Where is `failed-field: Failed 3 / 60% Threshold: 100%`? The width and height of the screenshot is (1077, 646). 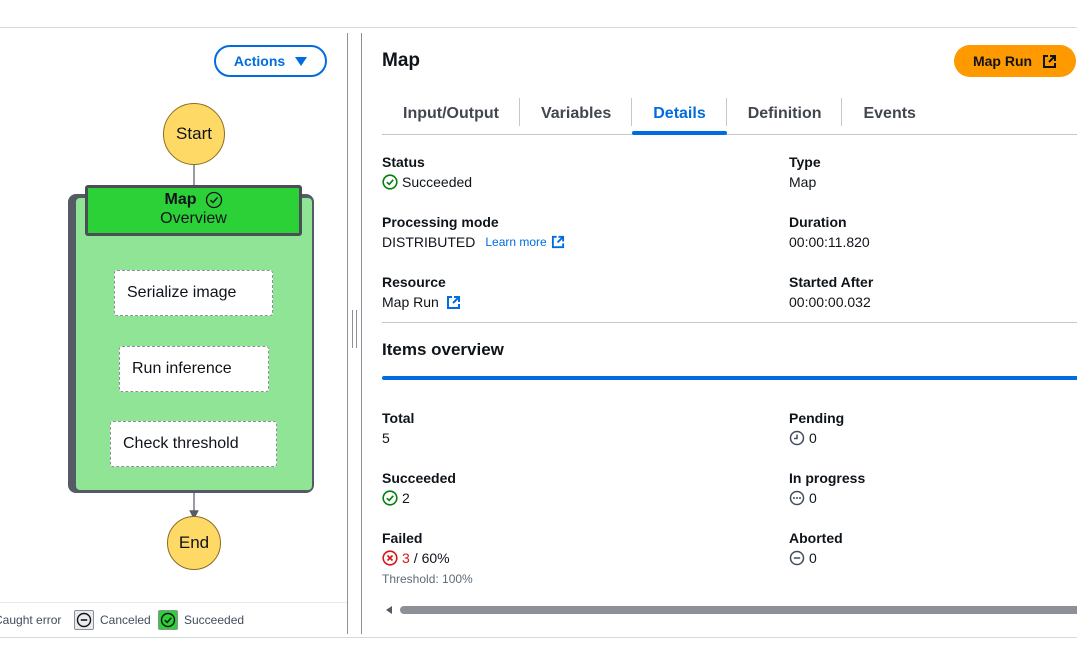
failed-field: Failed 3 / 60% Threshold: 100% is located at coordinates (427, 558).